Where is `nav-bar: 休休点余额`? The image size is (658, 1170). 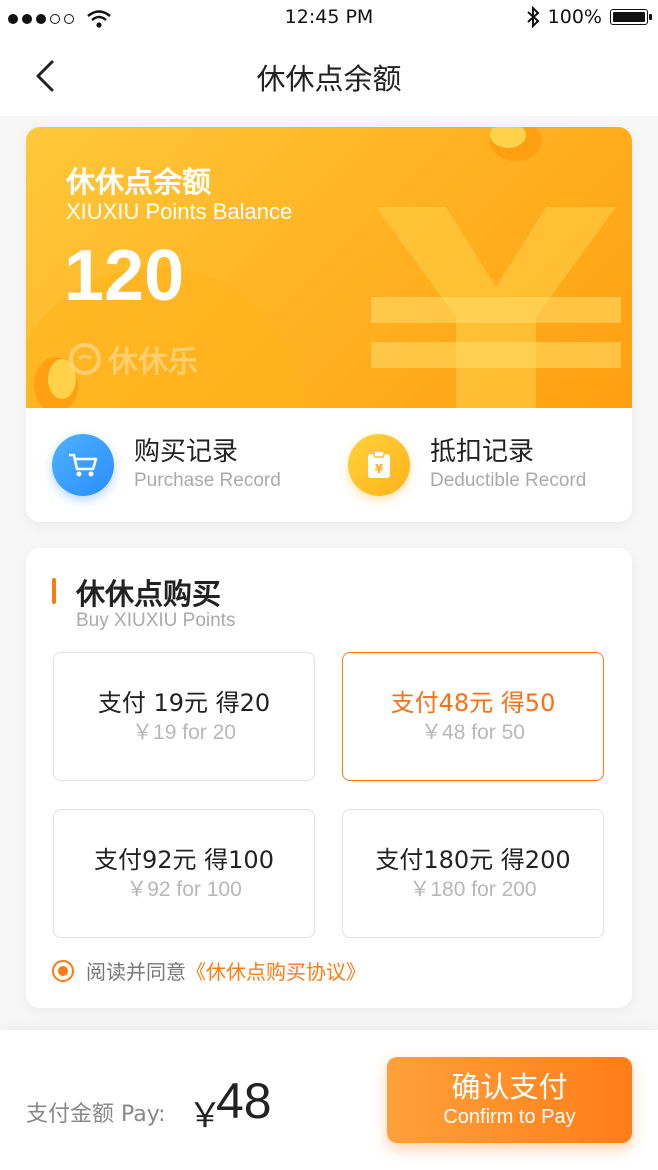
nav-bar: 休休点余额 is located at coordinates (329, 76).